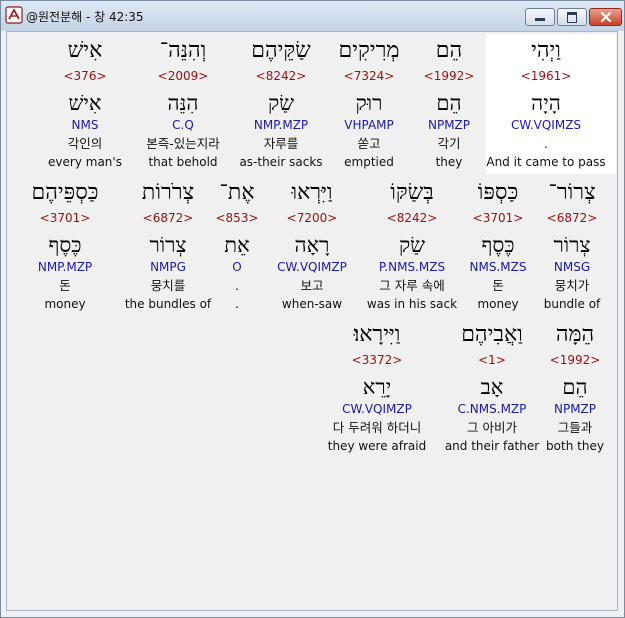 This screenshot has height=618, width=625. I want to click on hebrew-word: וַיִּירָאוּ׃, so click(377, 334).